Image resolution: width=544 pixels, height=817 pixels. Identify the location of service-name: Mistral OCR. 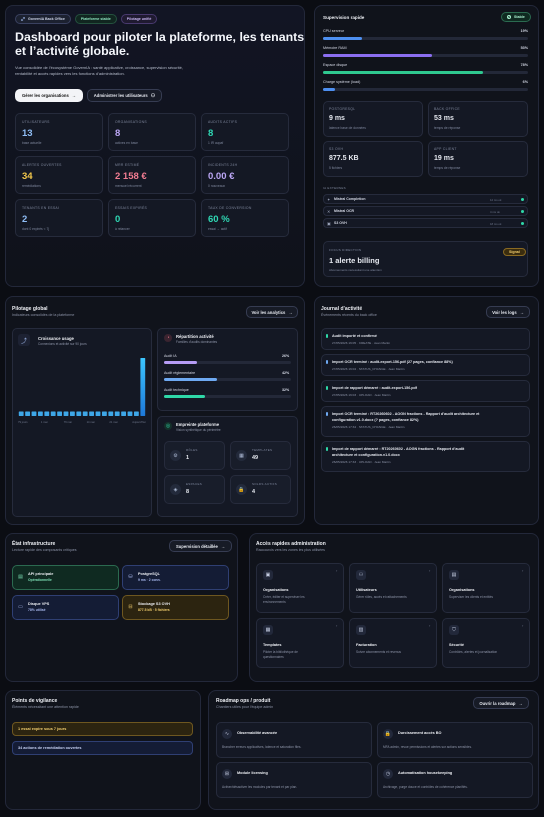
(344, 211).